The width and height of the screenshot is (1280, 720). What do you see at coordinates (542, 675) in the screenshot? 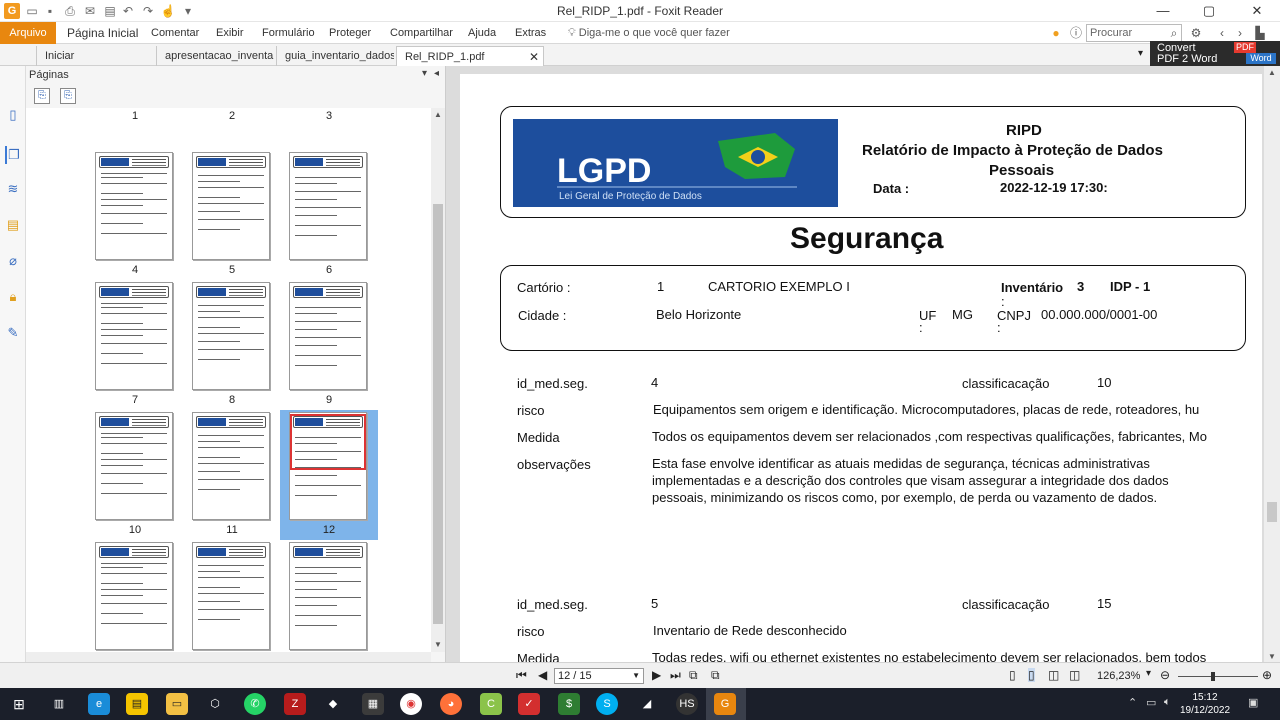
I see `previous-page-icon: ◀` at bounding box center [542, 675].